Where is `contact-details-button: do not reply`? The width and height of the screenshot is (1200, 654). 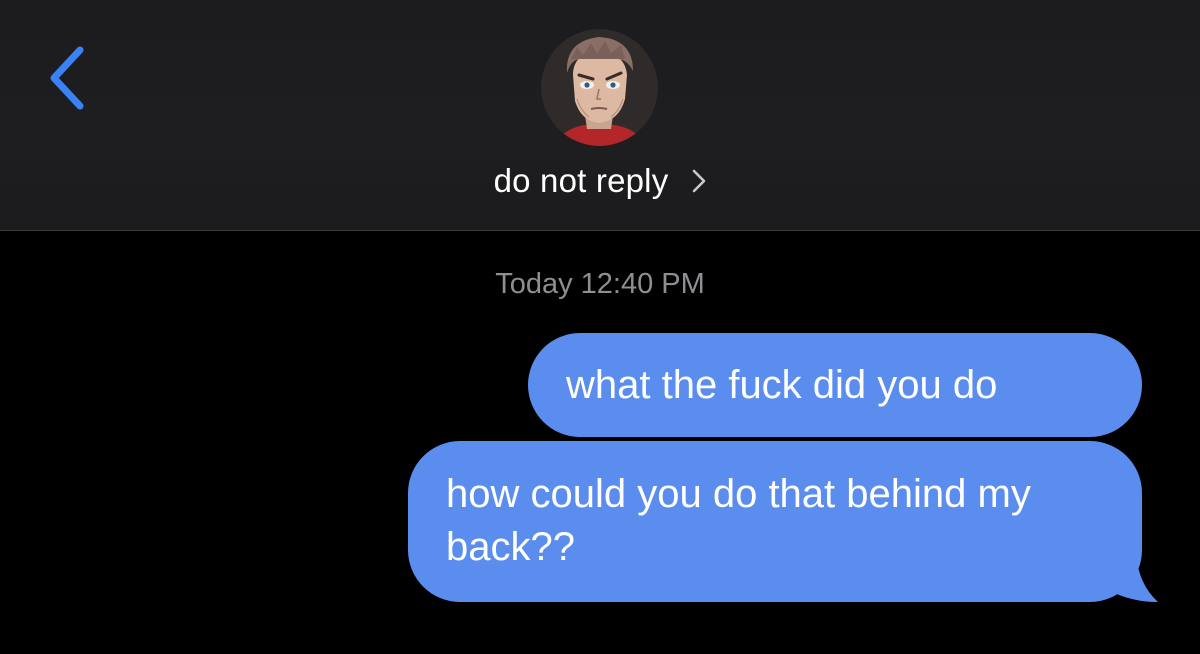 contact-details-button: do not reply is located at coordinates (600, 181).